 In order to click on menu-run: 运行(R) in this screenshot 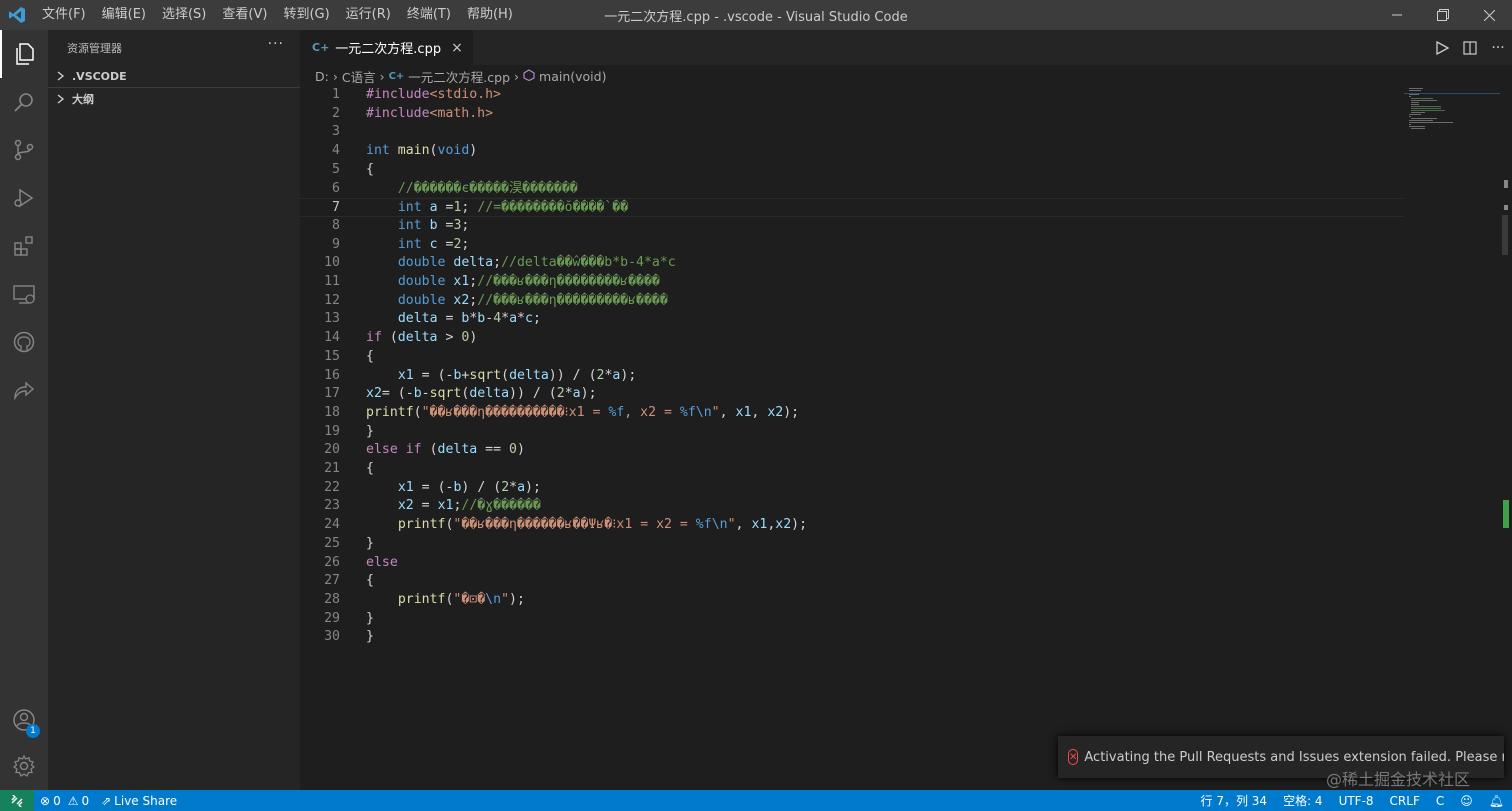, I will do `click(368, 15)`.